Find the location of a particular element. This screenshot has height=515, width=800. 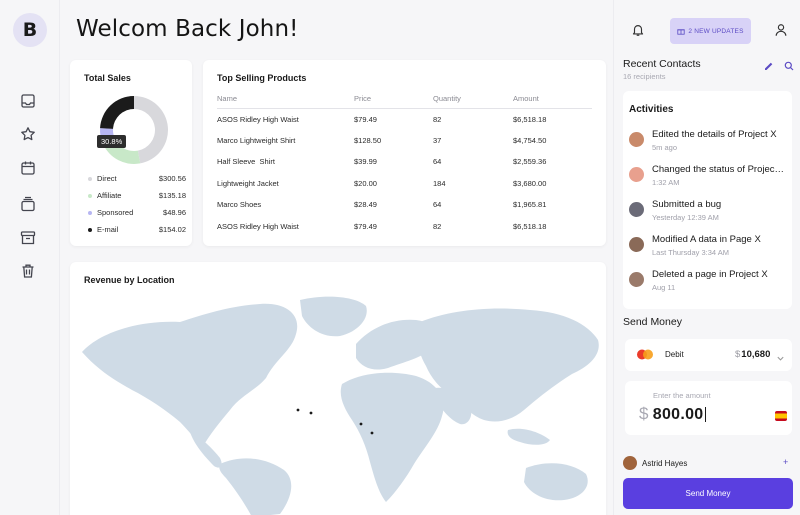

table-row: Lightweight Jacket $20.00 184 $3,680.00 is located at coordinates (404, 184).